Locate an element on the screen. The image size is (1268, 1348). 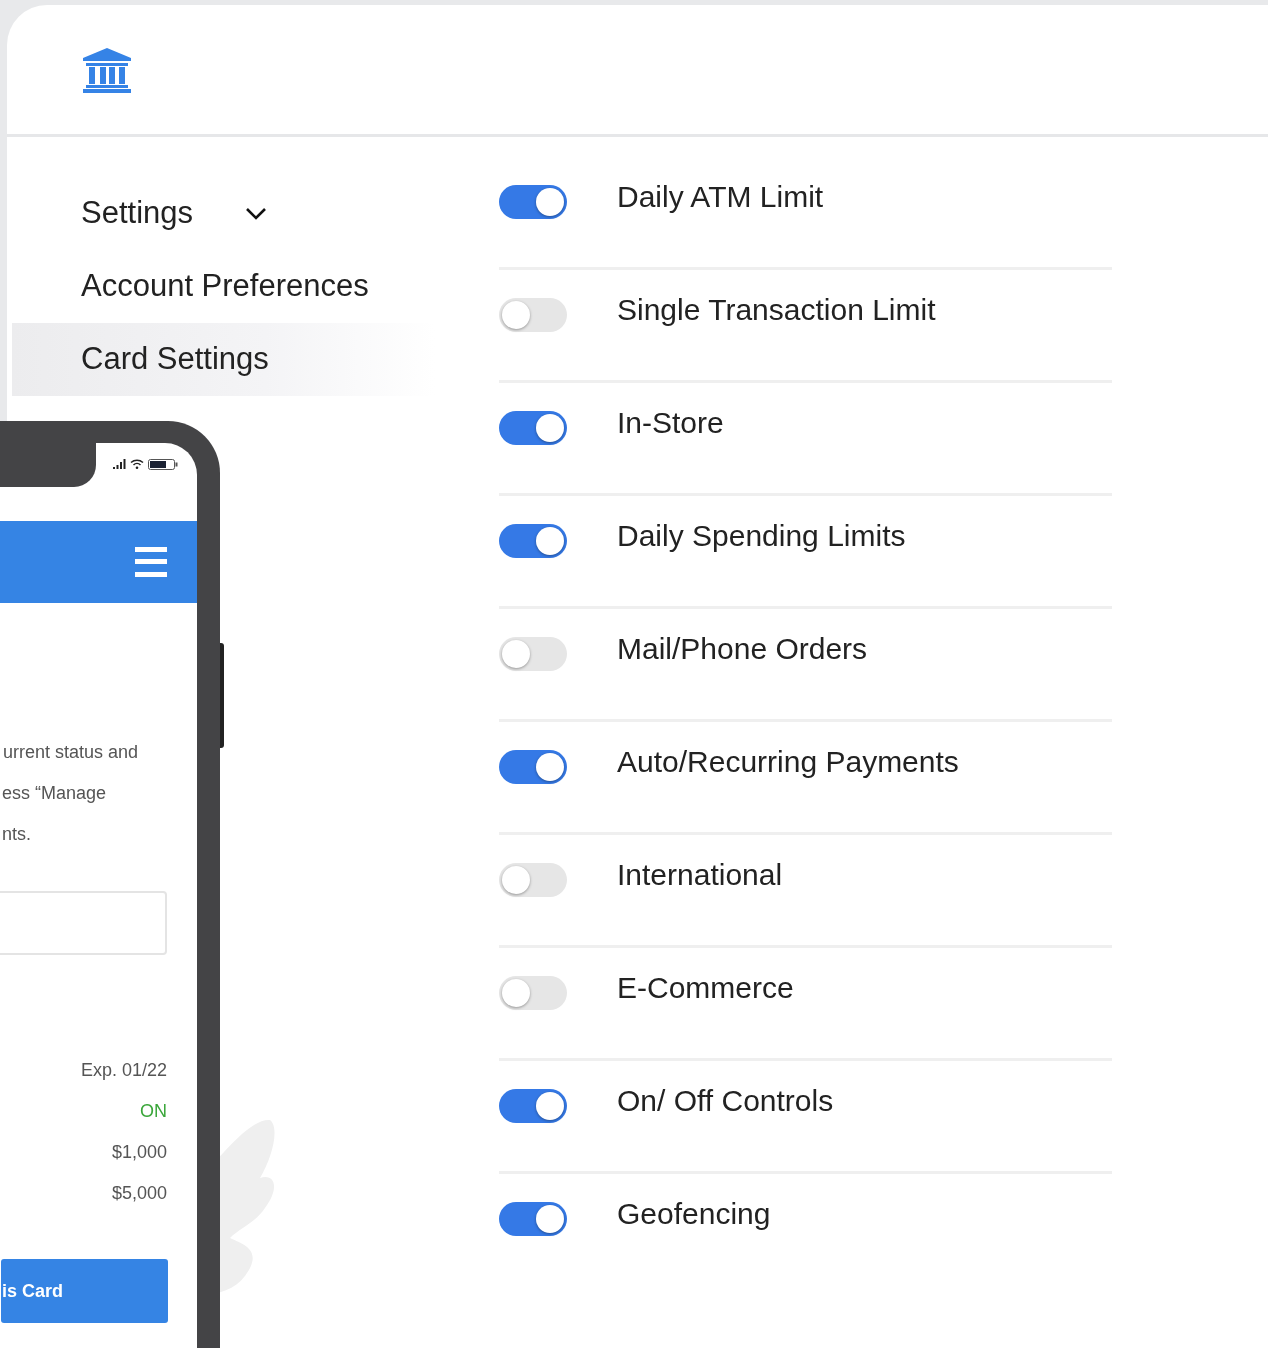
toggle-label: Daily ATM Limit is located at coordinates (720, 197).